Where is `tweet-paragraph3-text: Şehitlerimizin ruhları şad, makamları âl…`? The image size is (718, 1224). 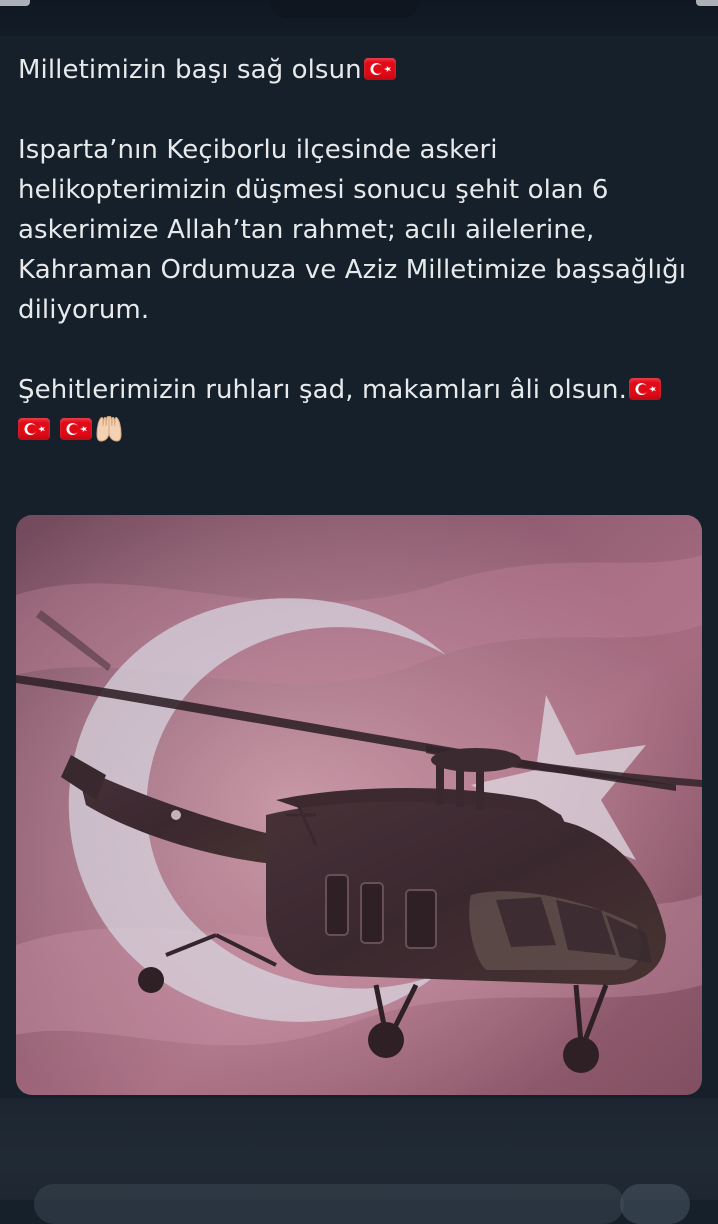
tweet-paragraph3-text: Şehitlerimizin ruhları şad, makamları âl… is located at coordinates (322, 390).